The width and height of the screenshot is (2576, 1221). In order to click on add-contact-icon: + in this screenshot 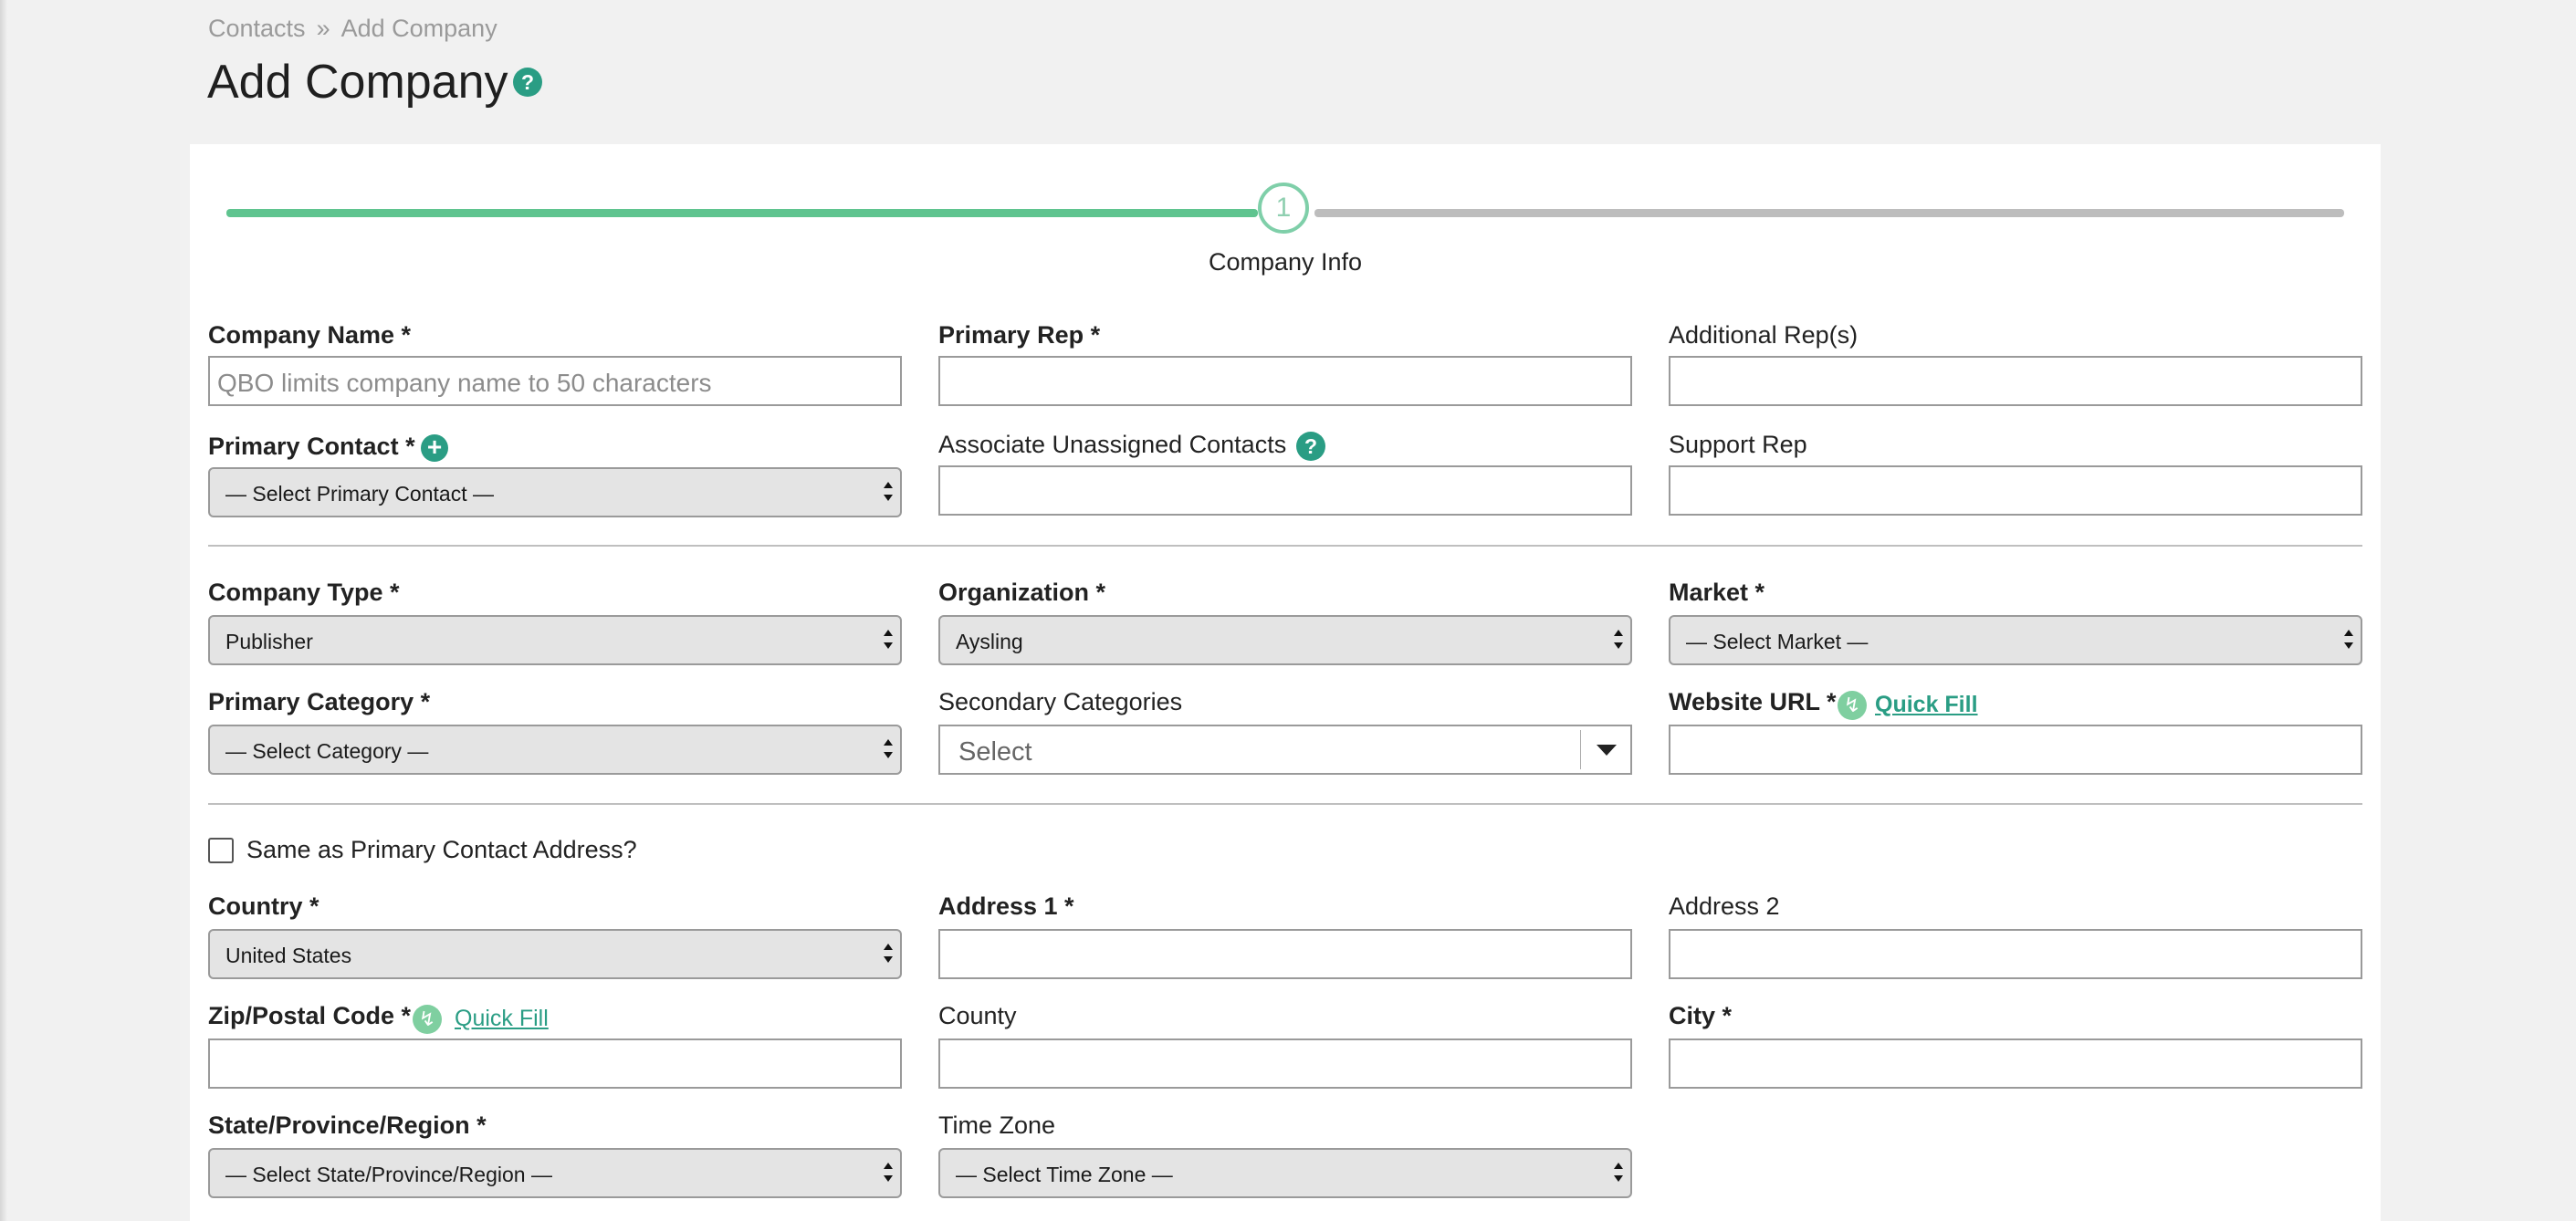, I will do `click(435, 448)`.